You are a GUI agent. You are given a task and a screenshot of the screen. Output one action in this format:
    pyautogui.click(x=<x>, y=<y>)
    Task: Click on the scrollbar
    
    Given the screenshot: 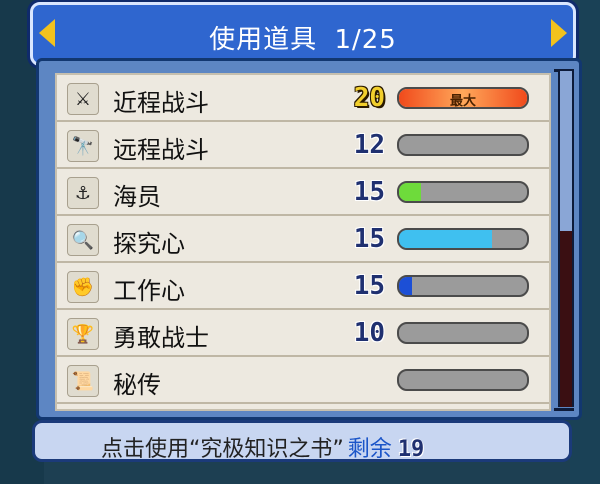 What is the action you would take?
    pyautogui.click(x=566, y=239)
    